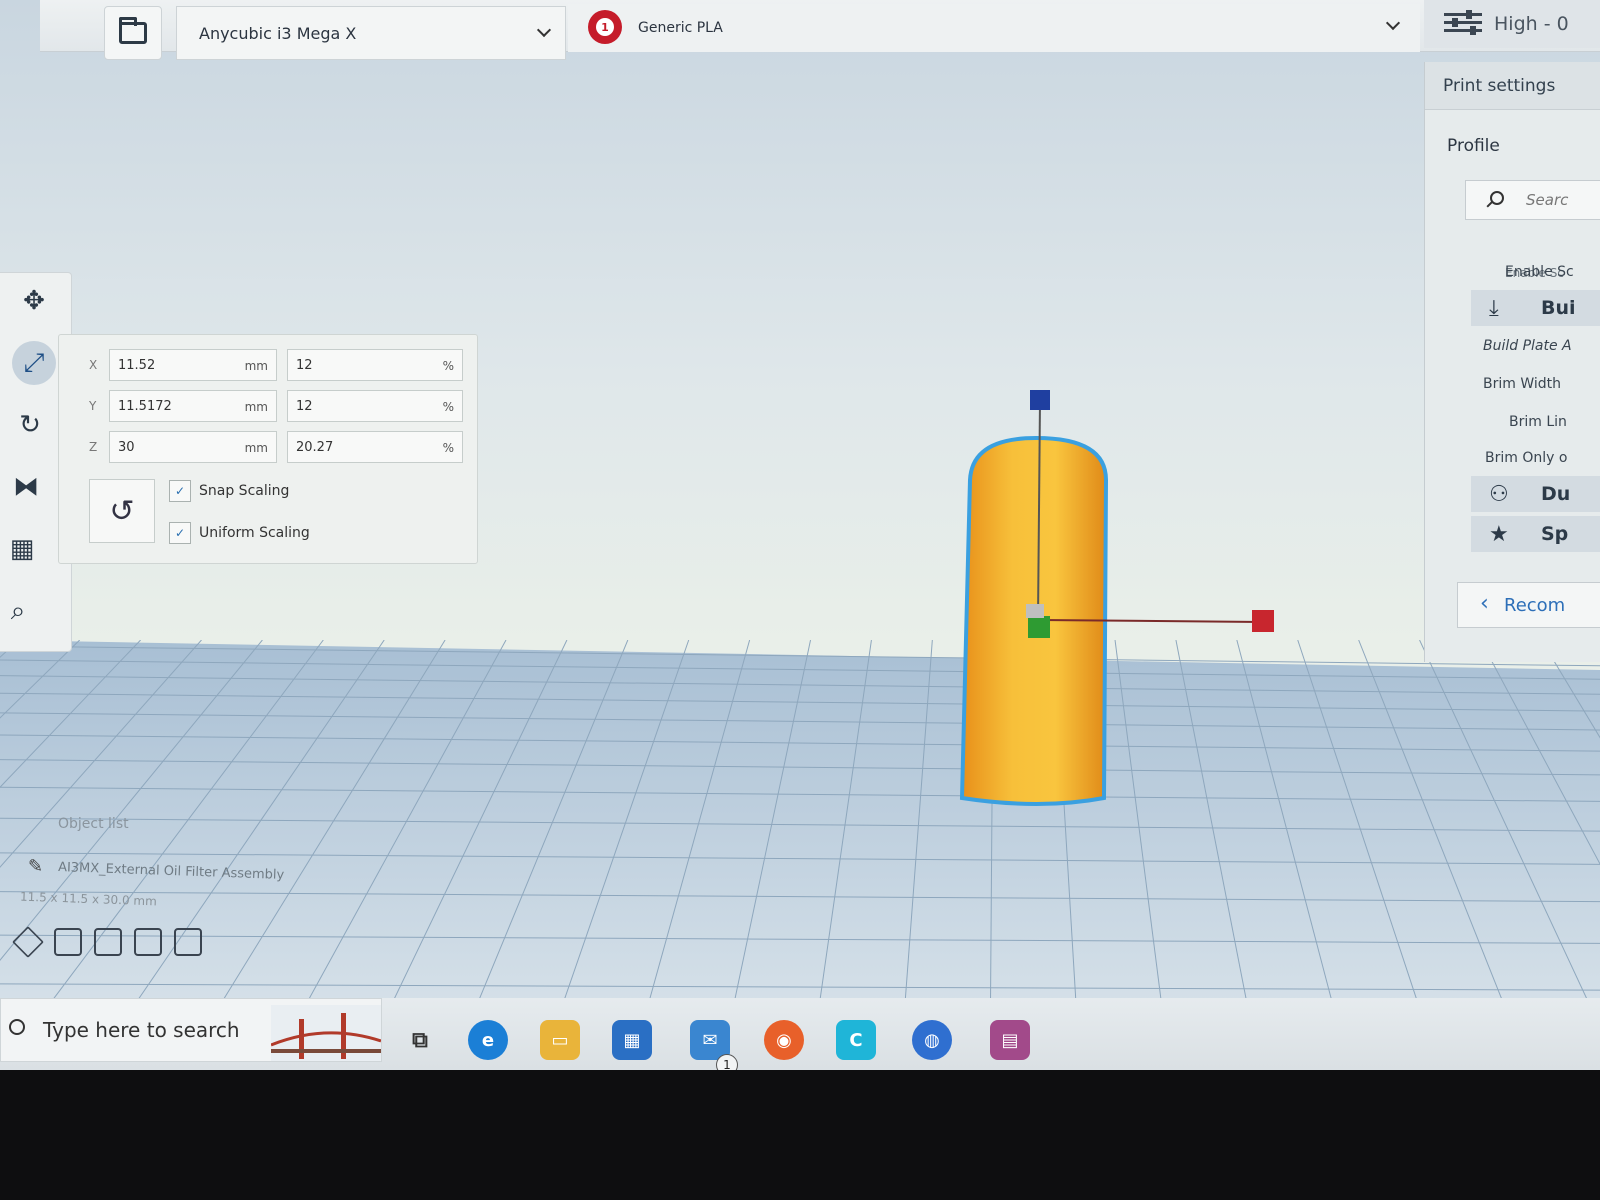 This screenshot has height=1200, width=1600. I want to click on cura-app-icon: C, so click(856, 1040).